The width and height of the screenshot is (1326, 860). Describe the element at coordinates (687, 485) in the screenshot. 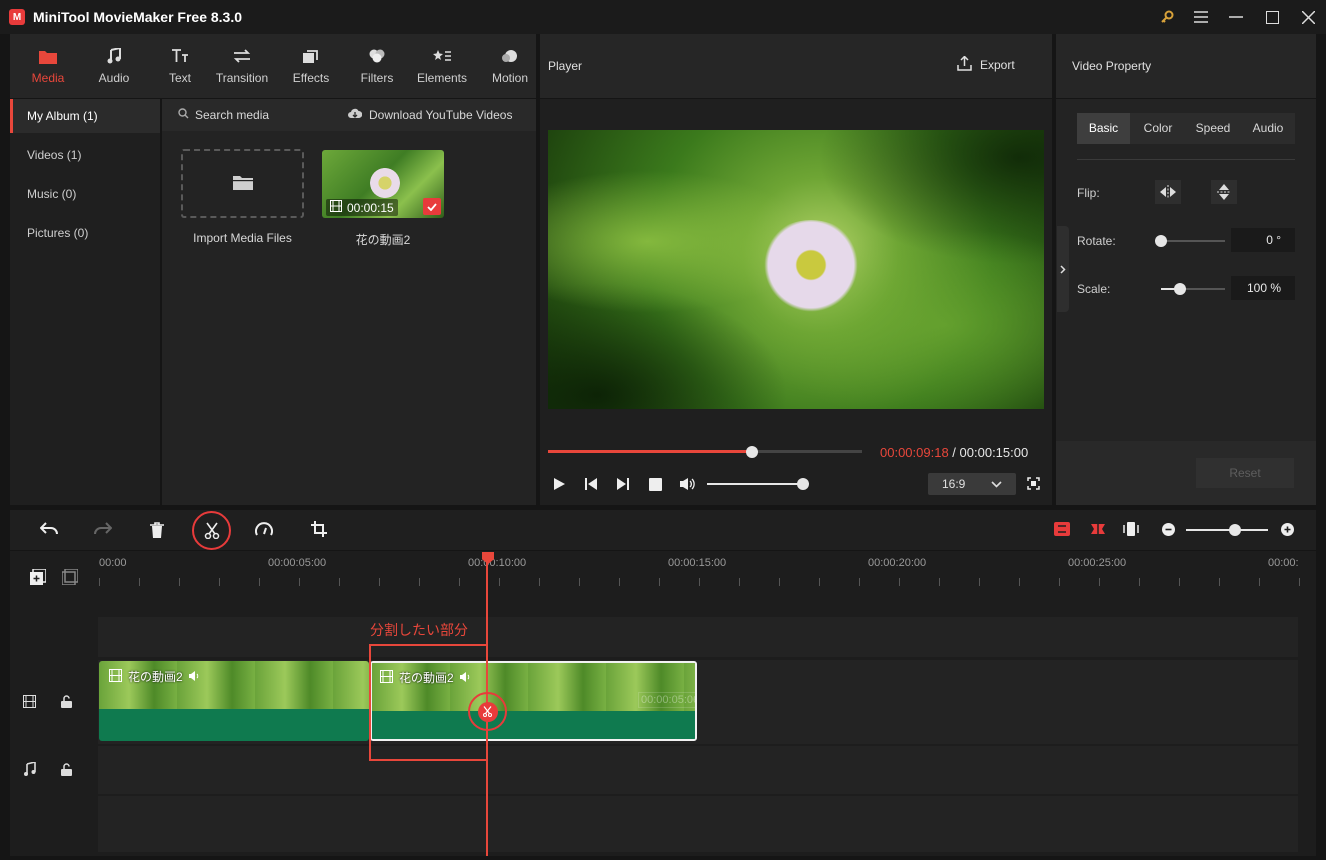

I see `volume-button` at that location.